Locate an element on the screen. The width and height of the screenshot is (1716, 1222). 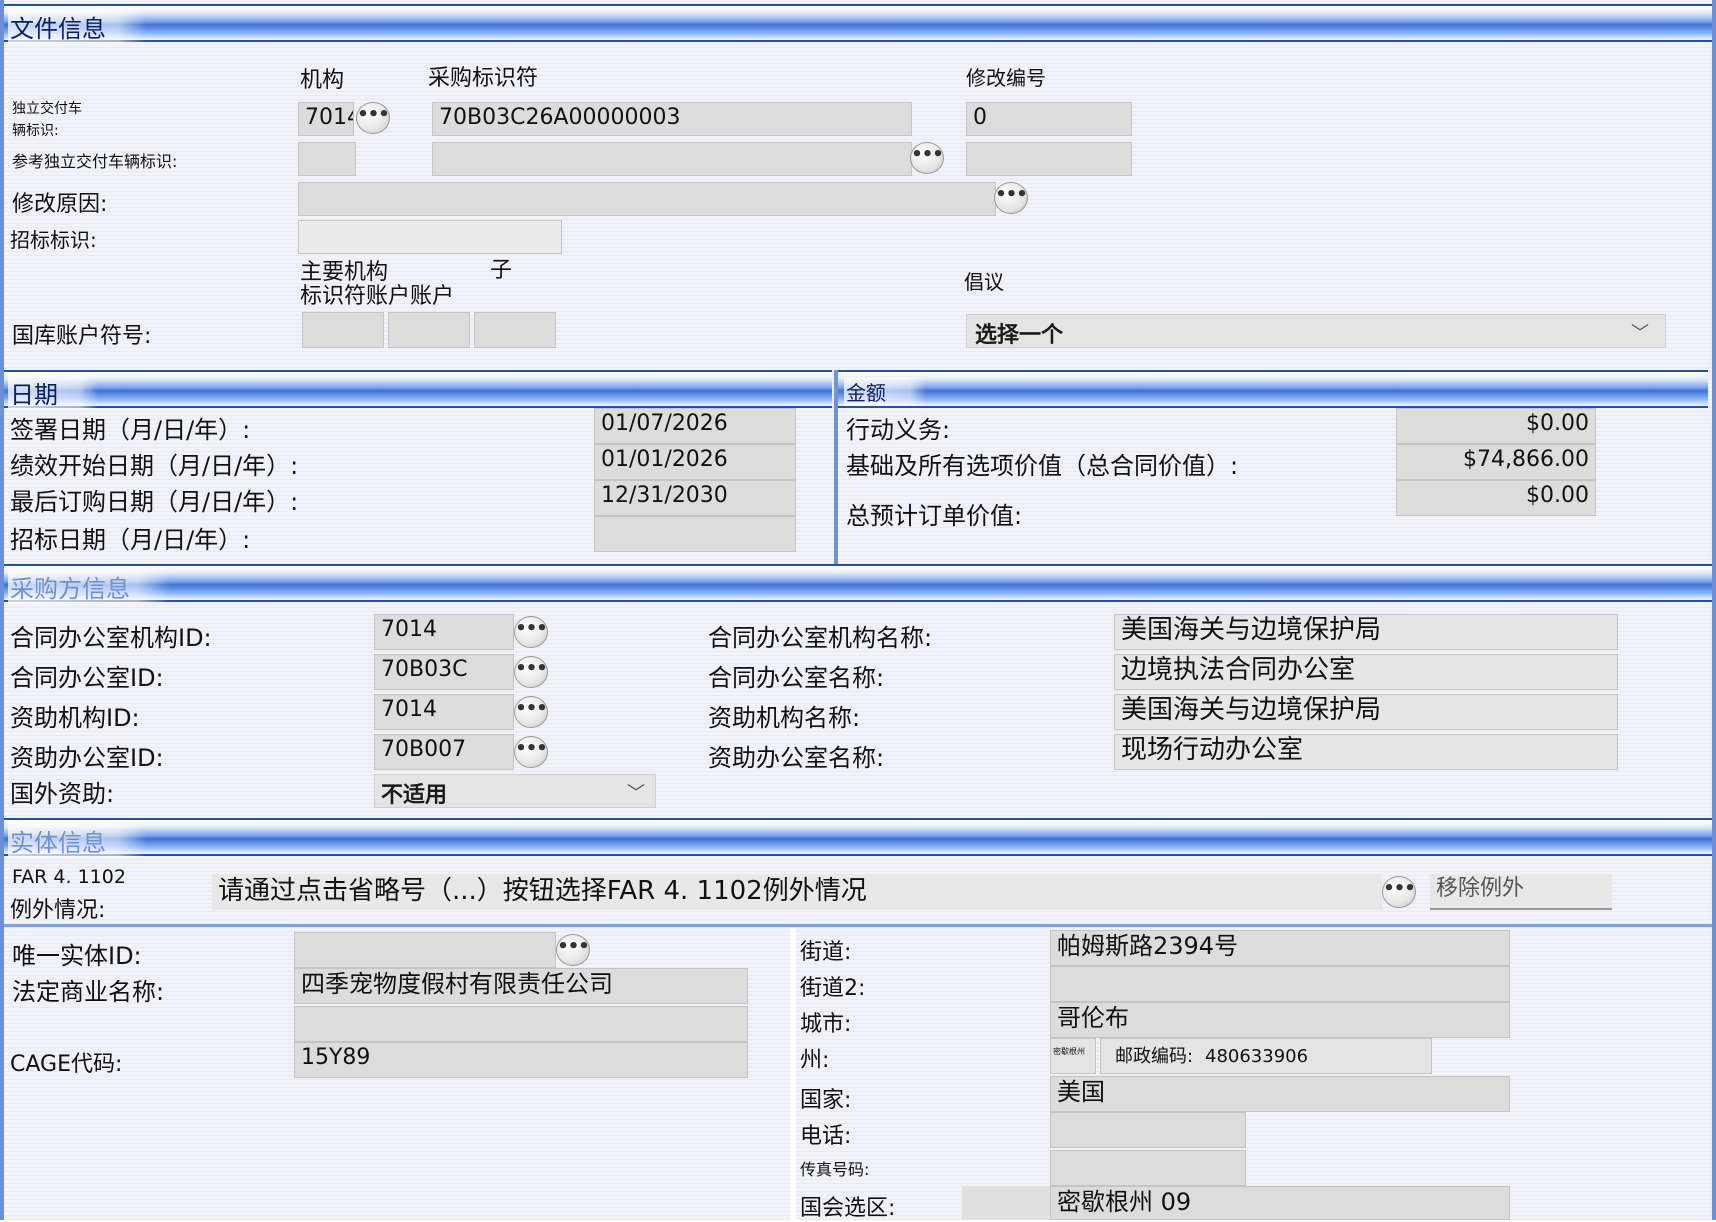
co-id-field: 70B03C is located at coordinates (444, 672).